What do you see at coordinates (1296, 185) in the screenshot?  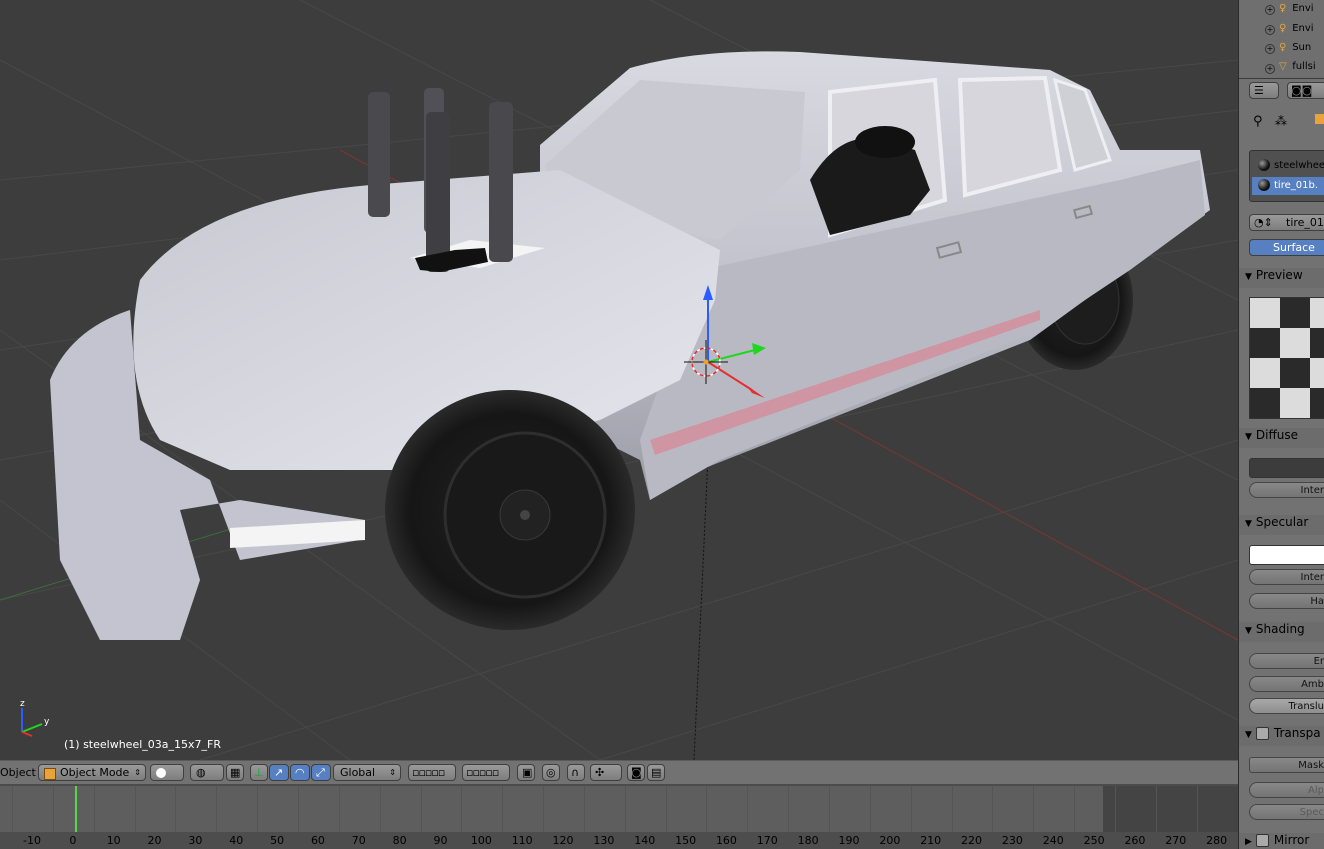 I see `material-slot-label: tire_01b.` at bounding box center [1296, 185].